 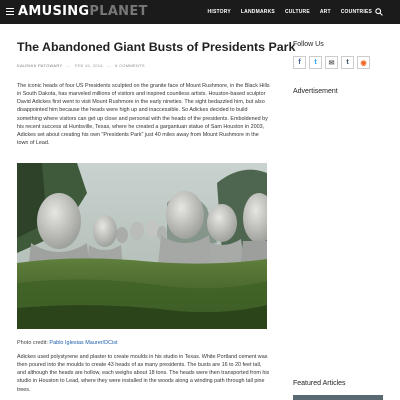 What do you see at coordinates (319, 383) in the screenshot?
I see `featured-heading: Featured Articles` at bounding box center [319, 383].